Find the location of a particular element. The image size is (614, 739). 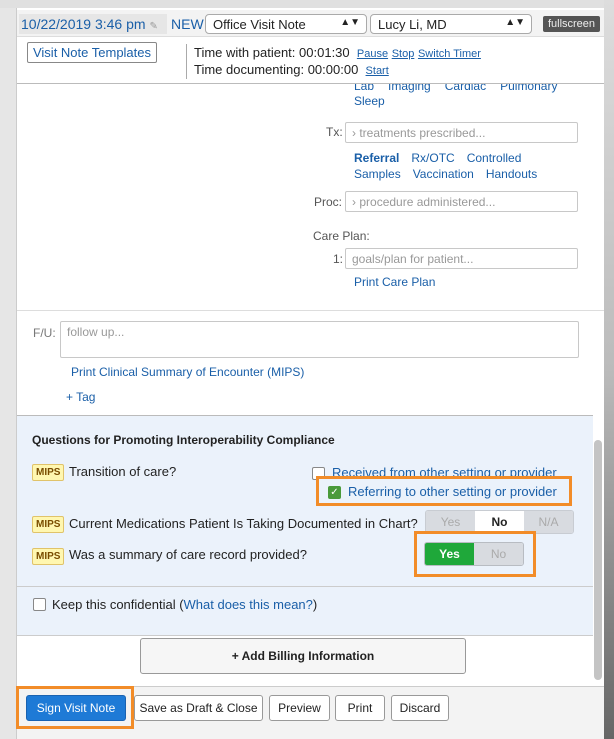

provider-value: Lucy Li, MD is located at coordinates (412, 24).